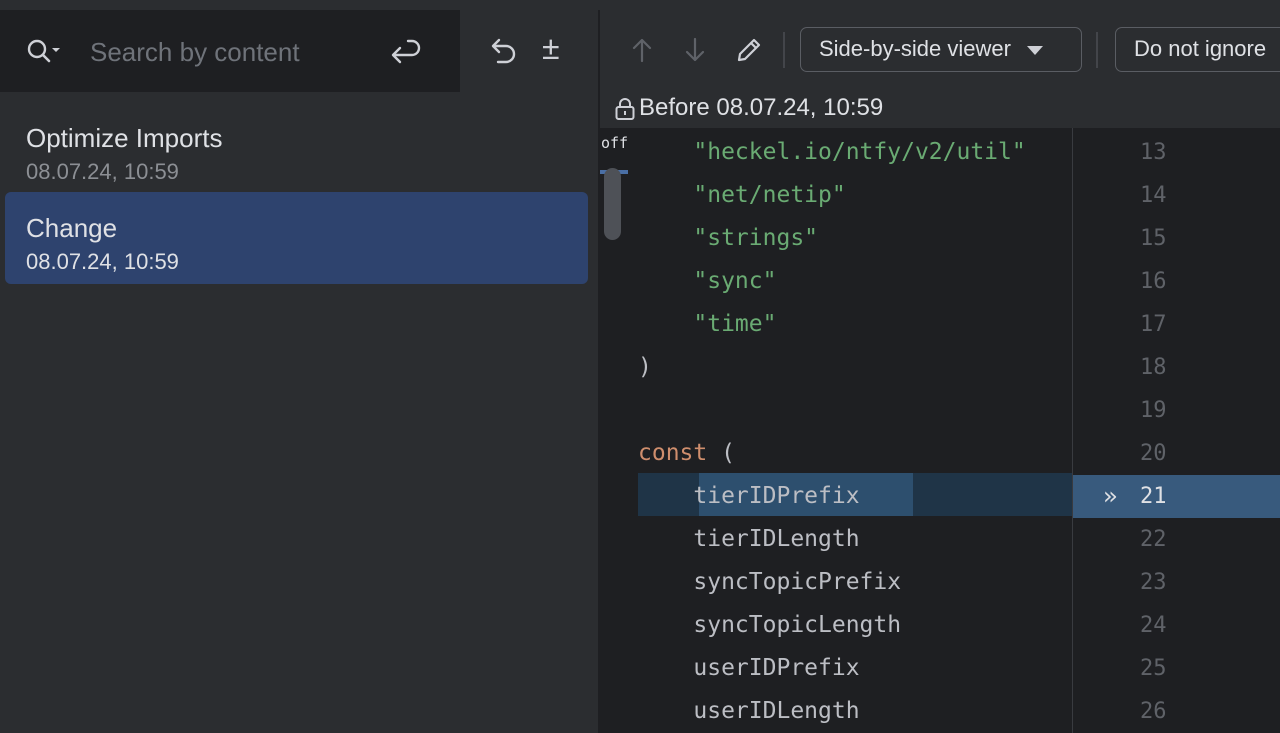 Image resolution: width=1280 pixels, height=733 pixels. I want to click on line-number-text: 26, so click(1153, 711).